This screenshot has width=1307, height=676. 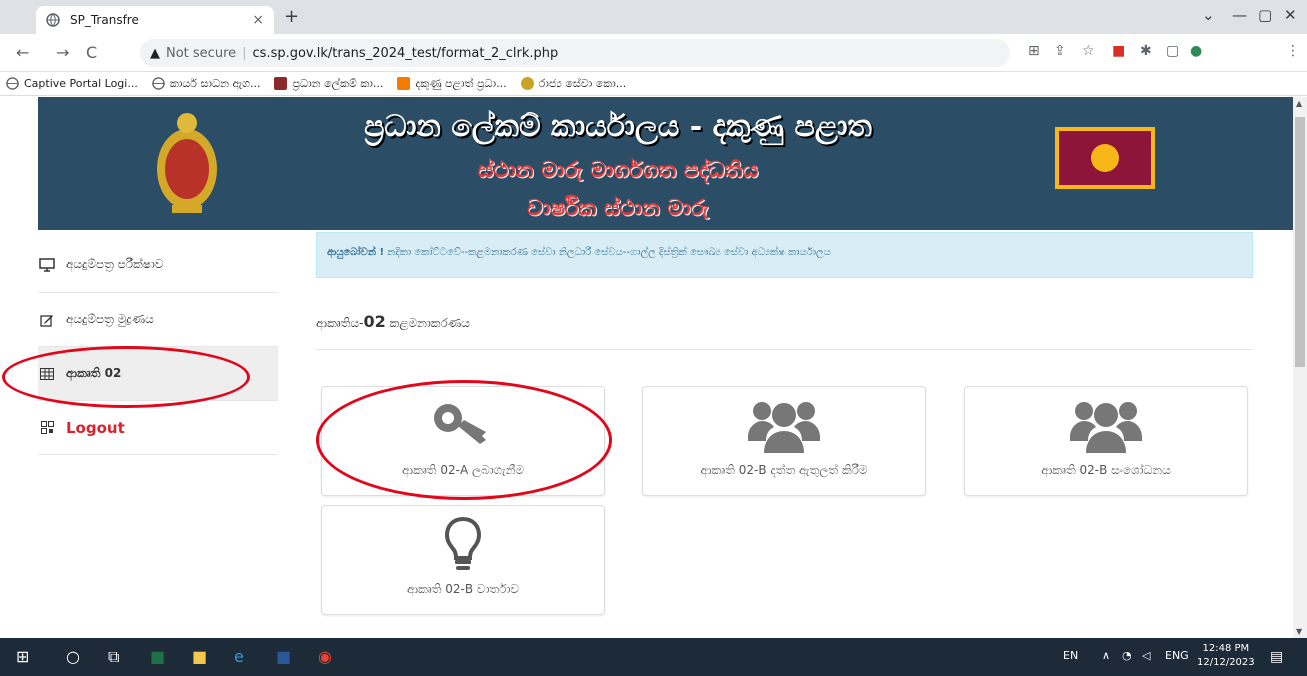 I want to click on warning-icon: ▲, so click(x=155, y=53).